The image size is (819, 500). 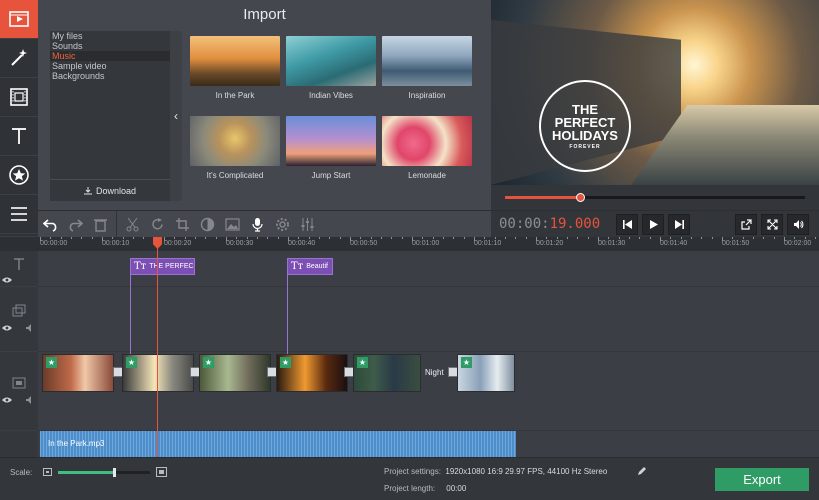 I want to click on crop-button, so click(x=182, y=224).